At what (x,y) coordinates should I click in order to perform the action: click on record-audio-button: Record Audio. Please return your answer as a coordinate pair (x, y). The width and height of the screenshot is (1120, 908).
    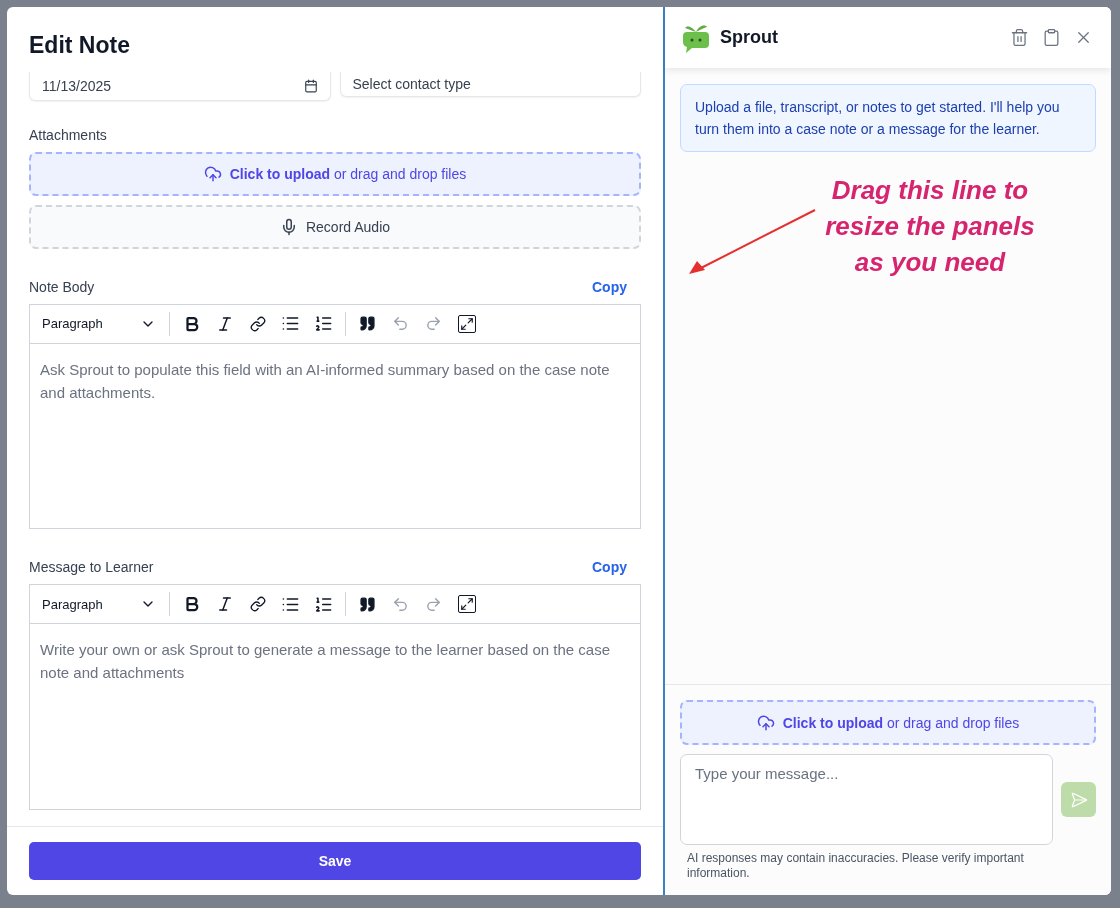
    Looking at the image, I should click on (335, 227).